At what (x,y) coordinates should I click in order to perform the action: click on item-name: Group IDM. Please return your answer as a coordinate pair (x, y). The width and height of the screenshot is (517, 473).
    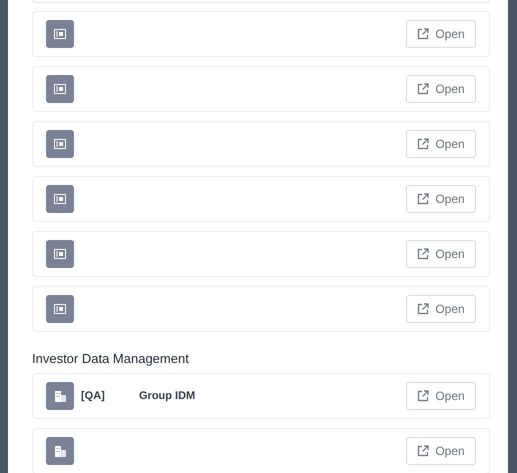
    Looking at the image, I should click on (167, 396).